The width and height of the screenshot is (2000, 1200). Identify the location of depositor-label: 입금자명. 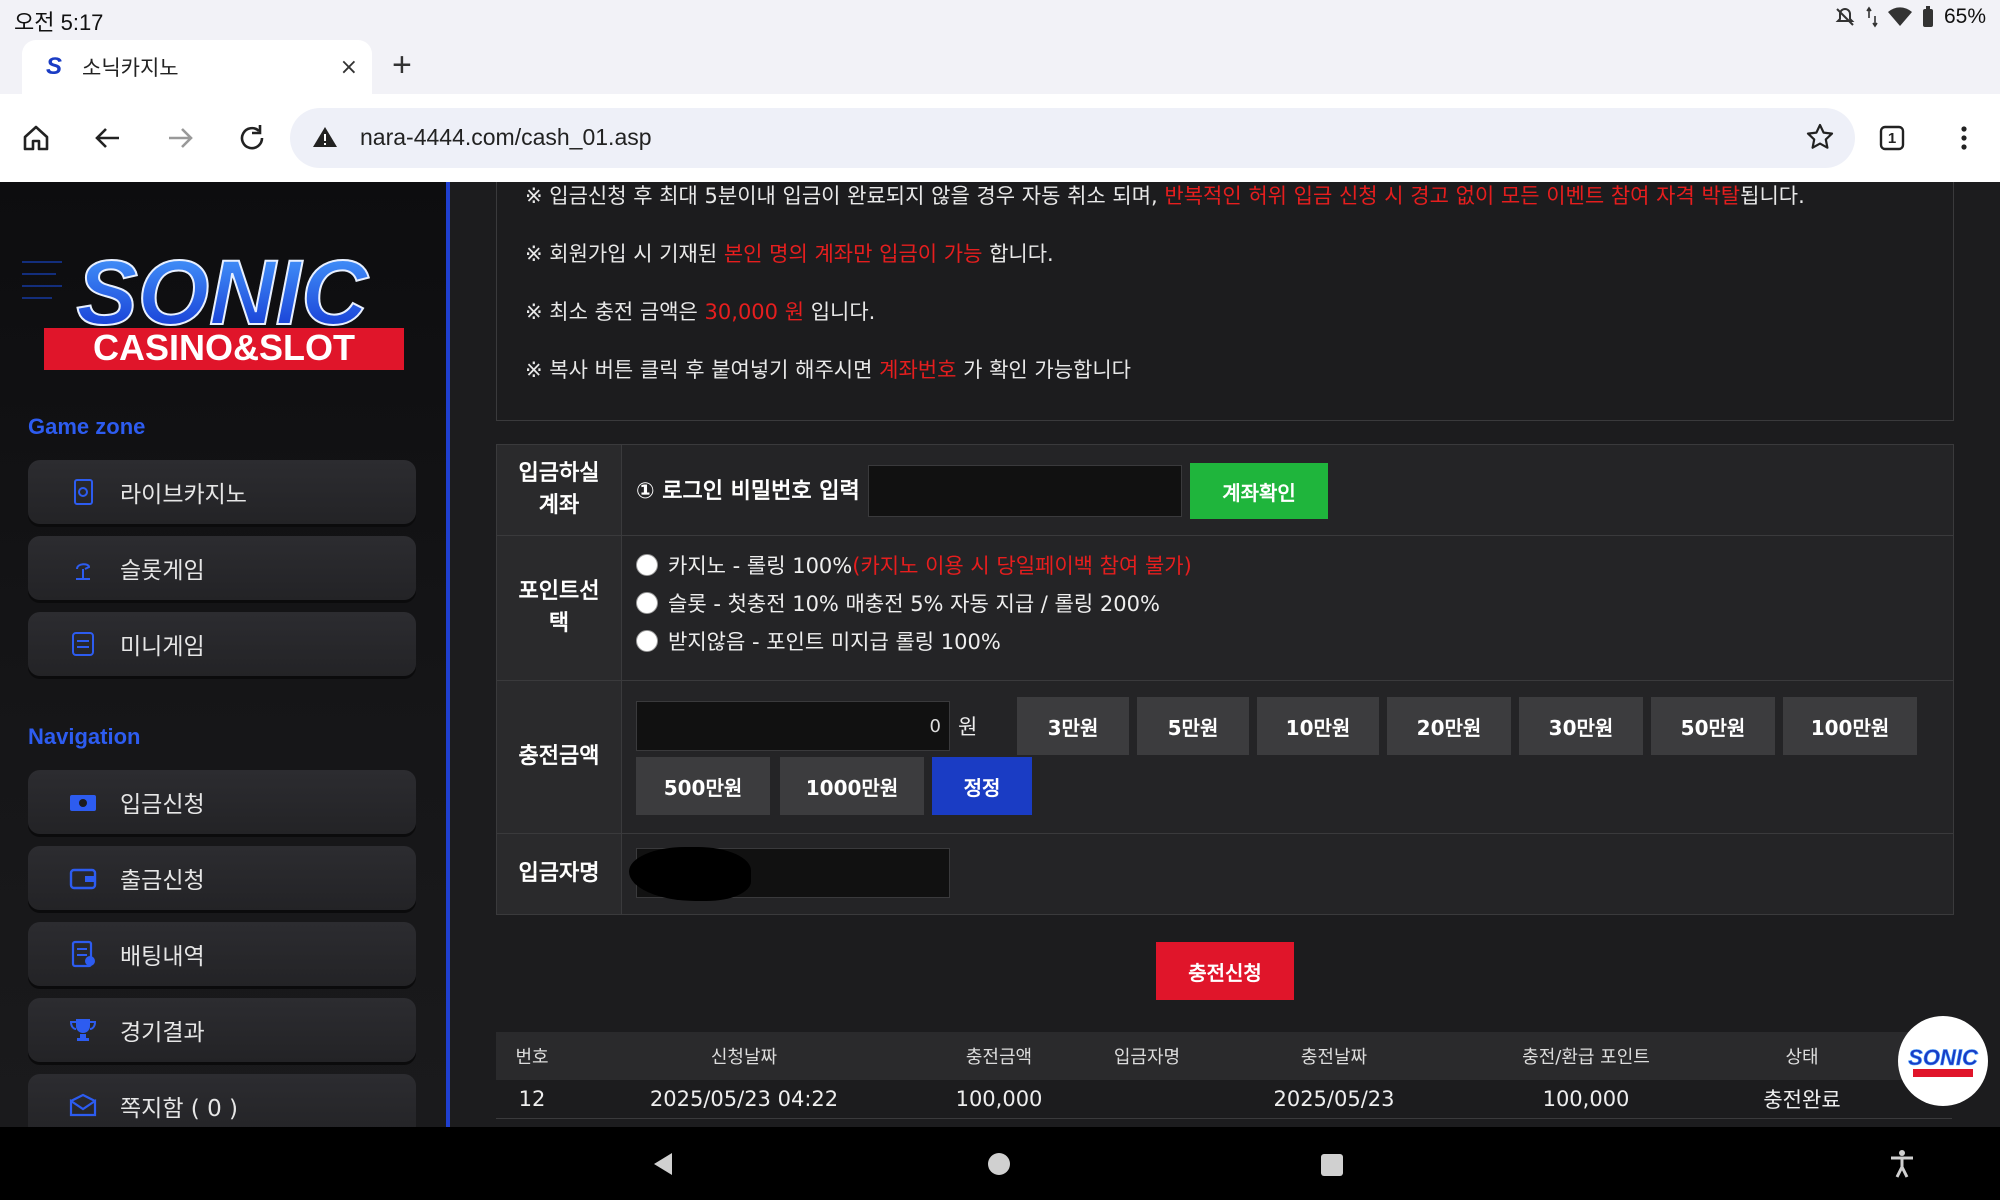
(559, 874).